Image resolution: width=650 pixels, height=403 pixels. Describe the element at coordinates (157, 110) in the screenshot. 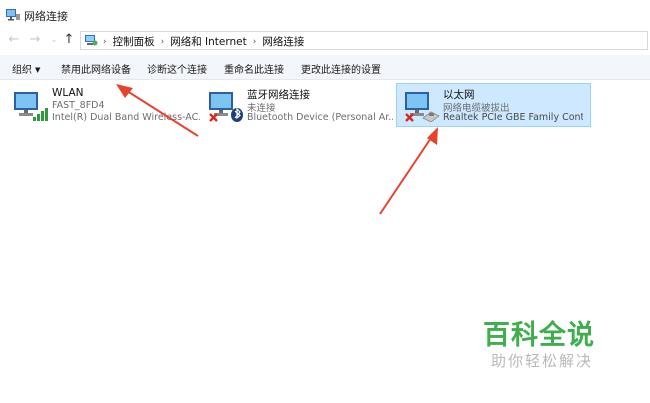

I see `annotation-arrow-toolbar` at that location.